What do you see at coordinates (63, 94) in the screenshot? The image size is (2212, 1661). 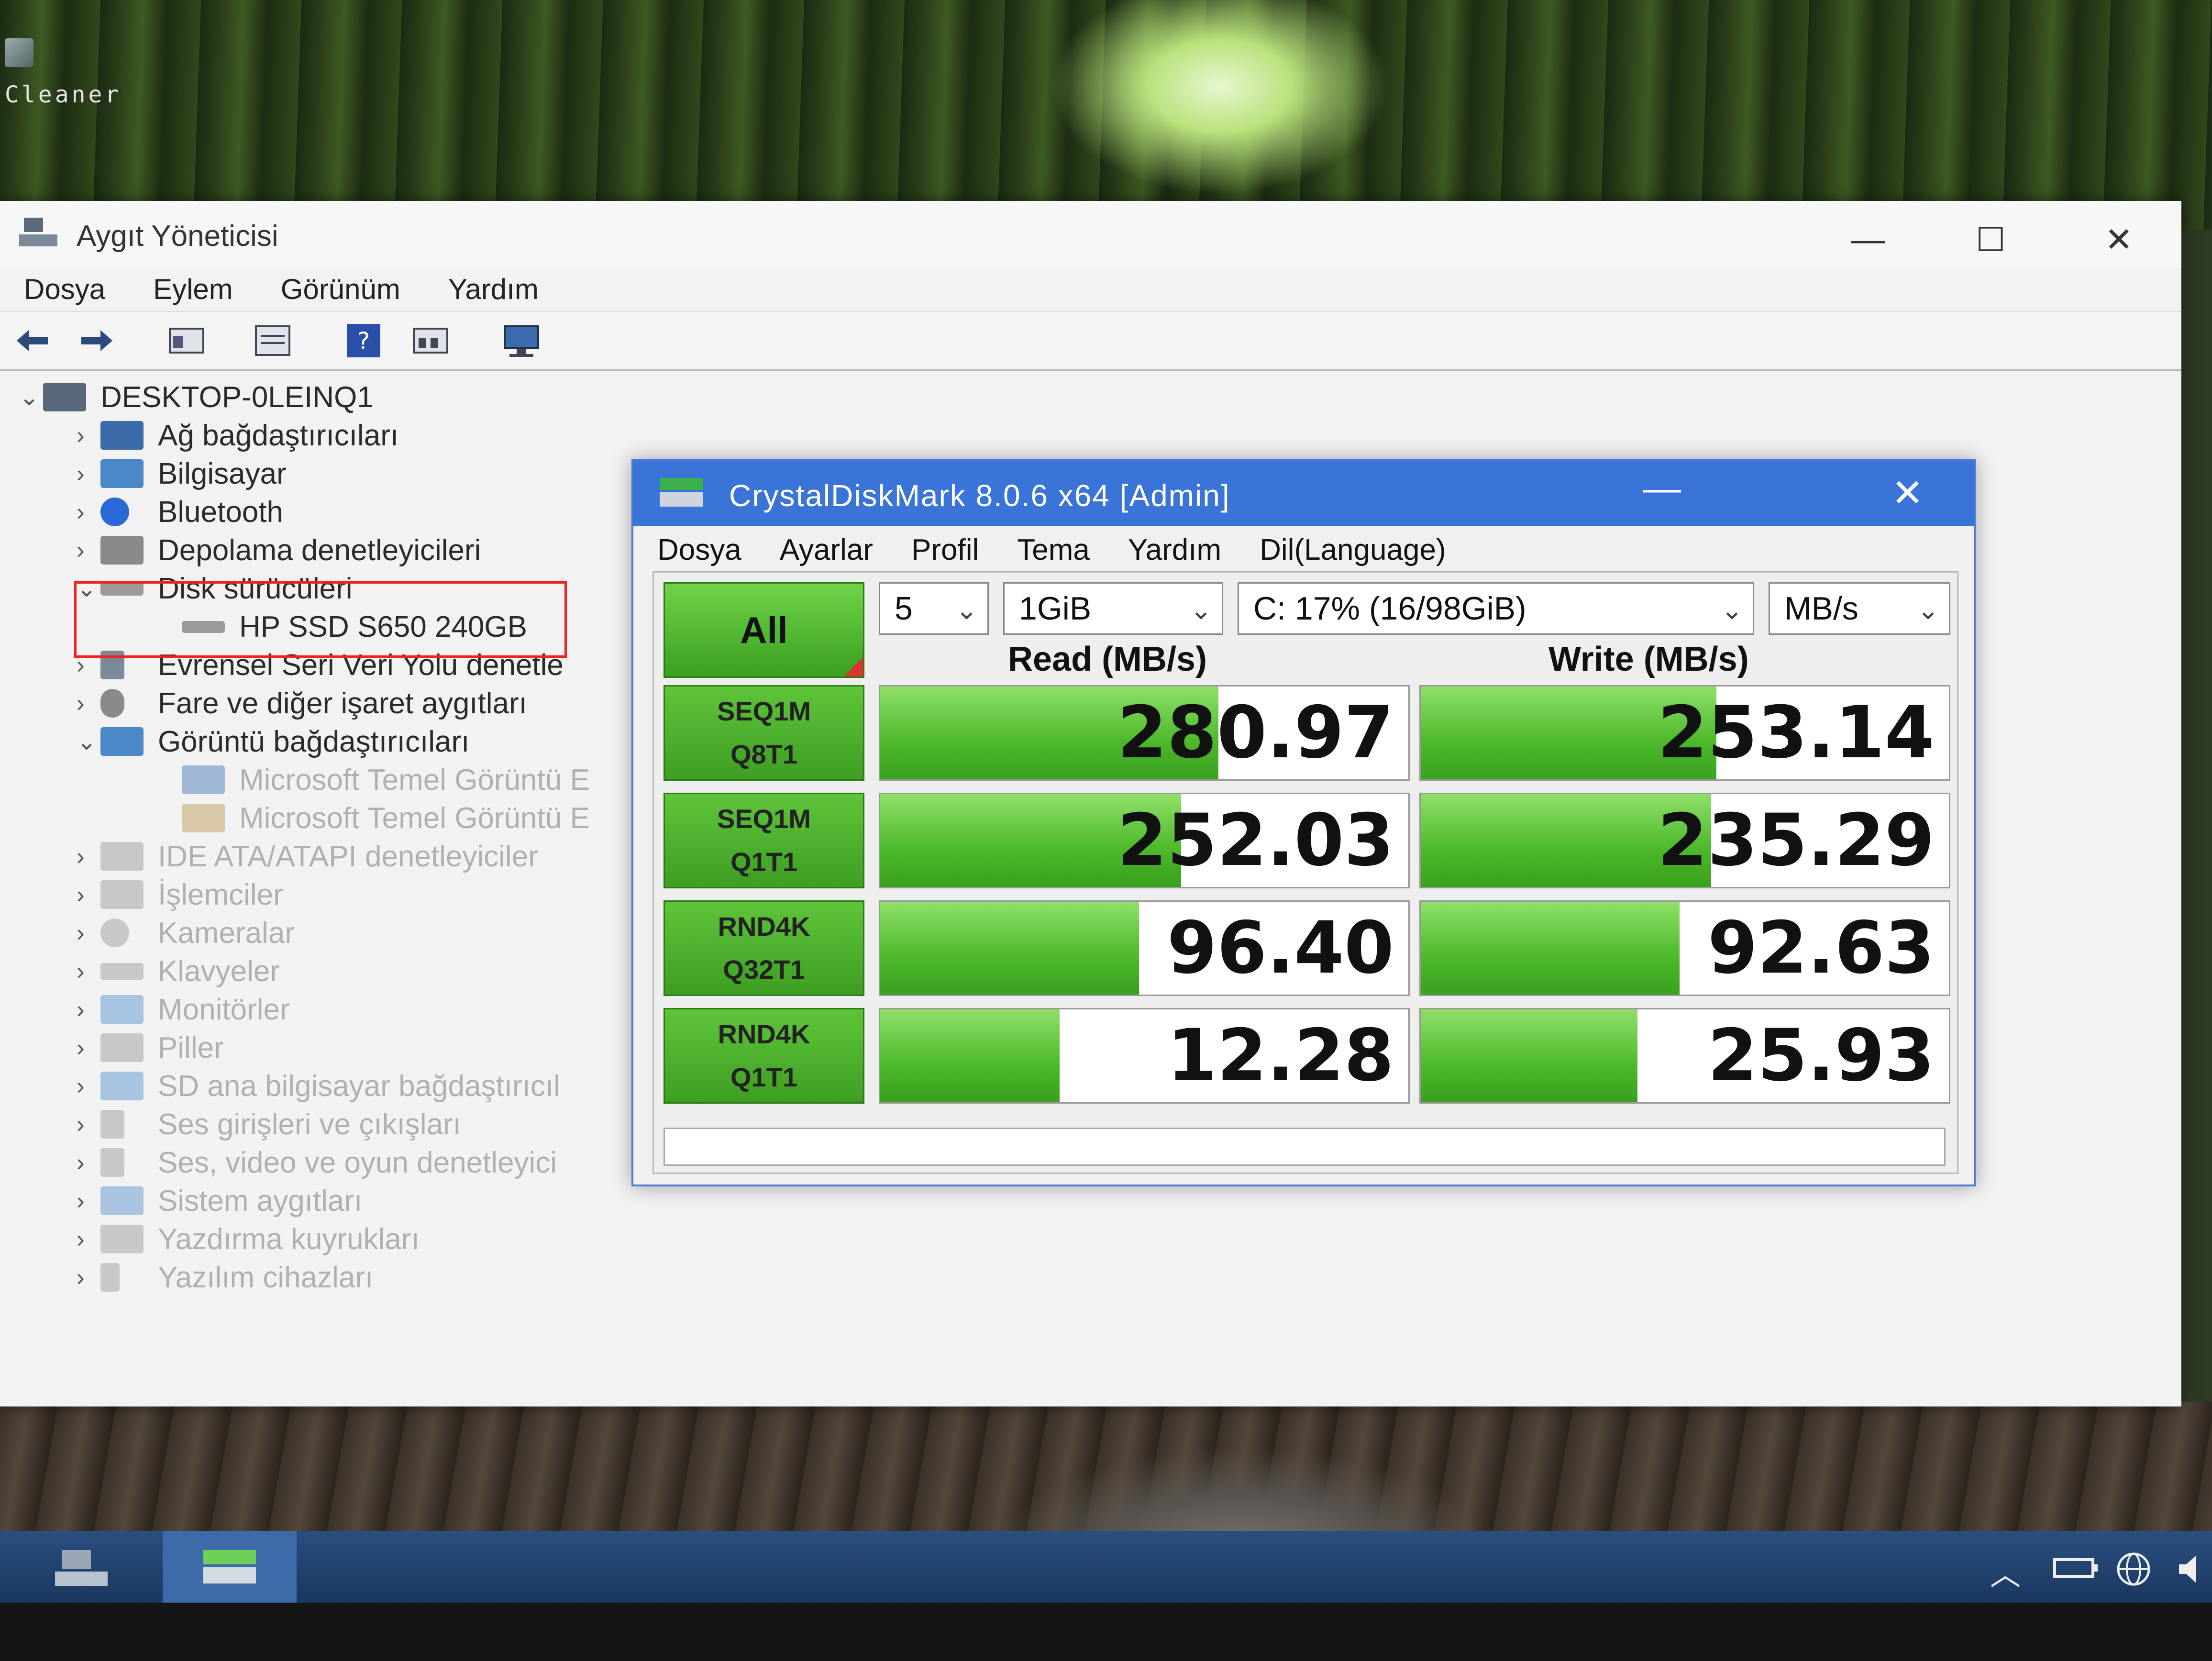 I see `desktop-icon-label: Cleaner` at bounding box center [63, 94].